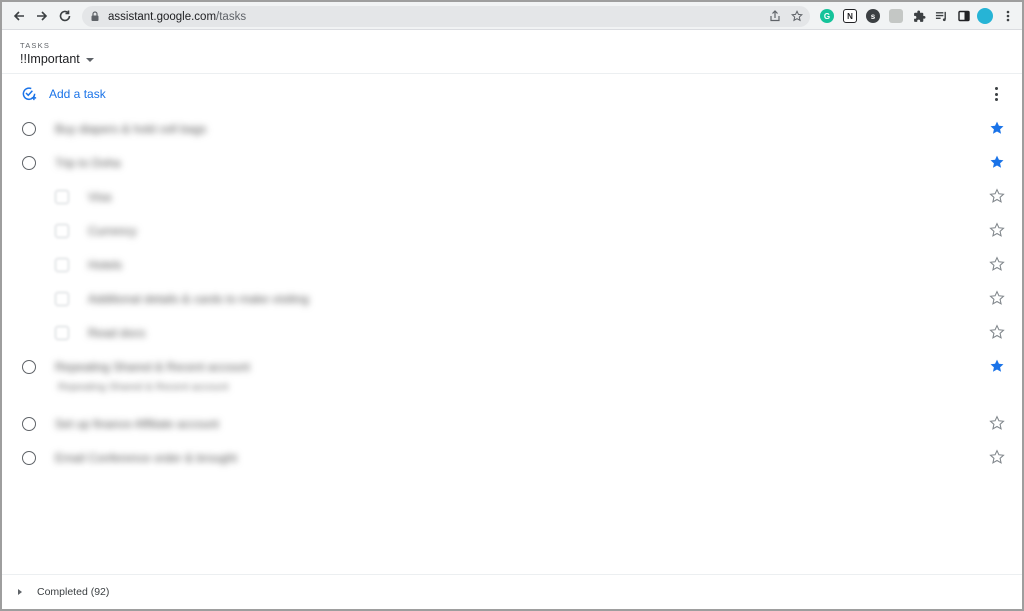 This screenshot has width=1024, height=611. Describe the element at coordinates (146, 458) in the screenshot. I see `task-title: Email Conference order & brought` at that location.